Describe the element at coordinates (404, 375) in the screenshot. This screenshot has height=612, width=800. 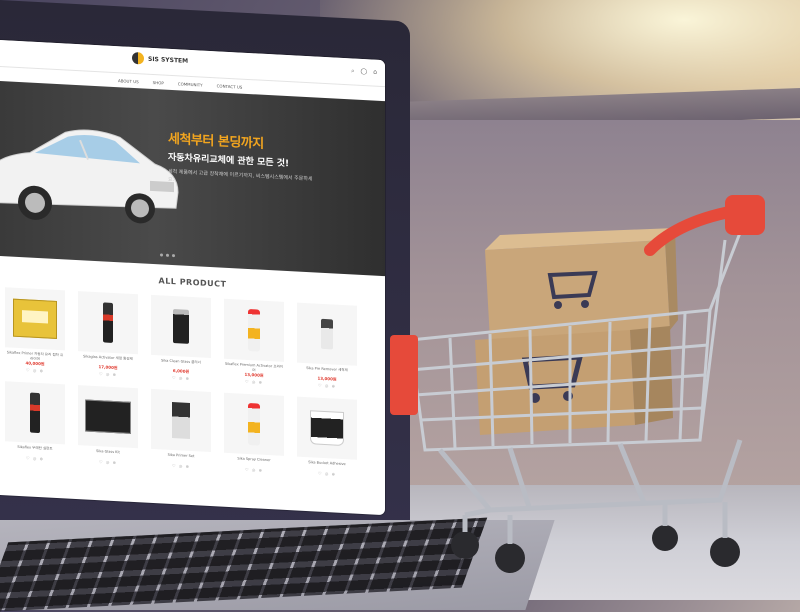
I see `cart-front-bumper` at that location.